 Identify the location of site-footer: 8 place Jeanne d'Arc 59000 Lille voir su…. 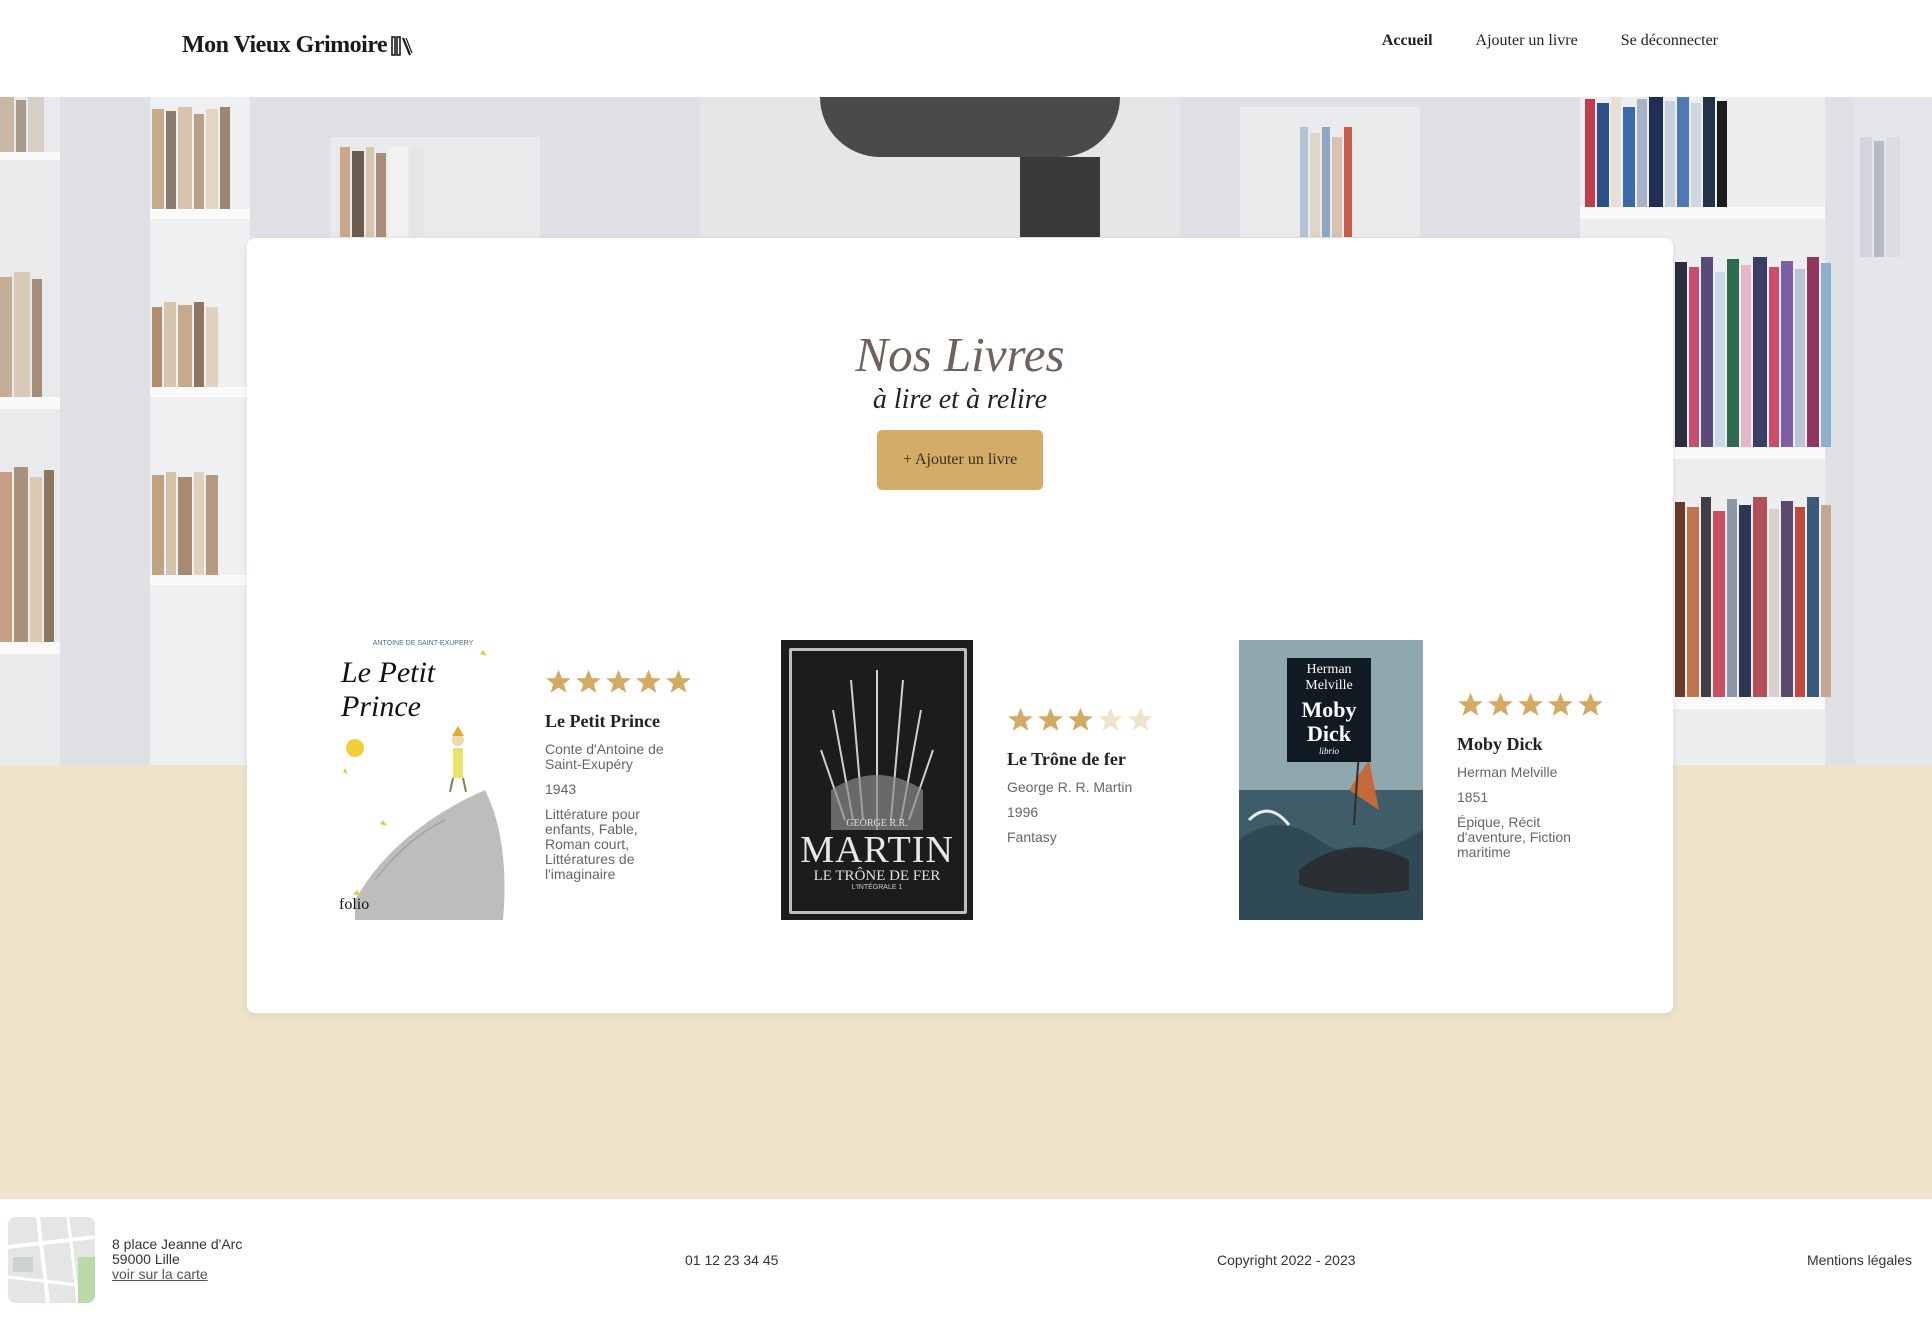
(966, 1259).